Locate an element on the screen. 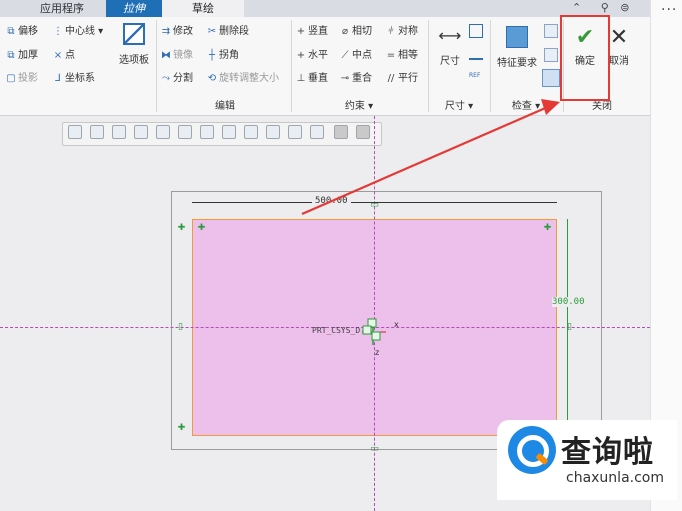 Image resolution: width=682 pixels, height=511 pixels. watermark-url: chaxunla.com is located at coordinates (615, 478).